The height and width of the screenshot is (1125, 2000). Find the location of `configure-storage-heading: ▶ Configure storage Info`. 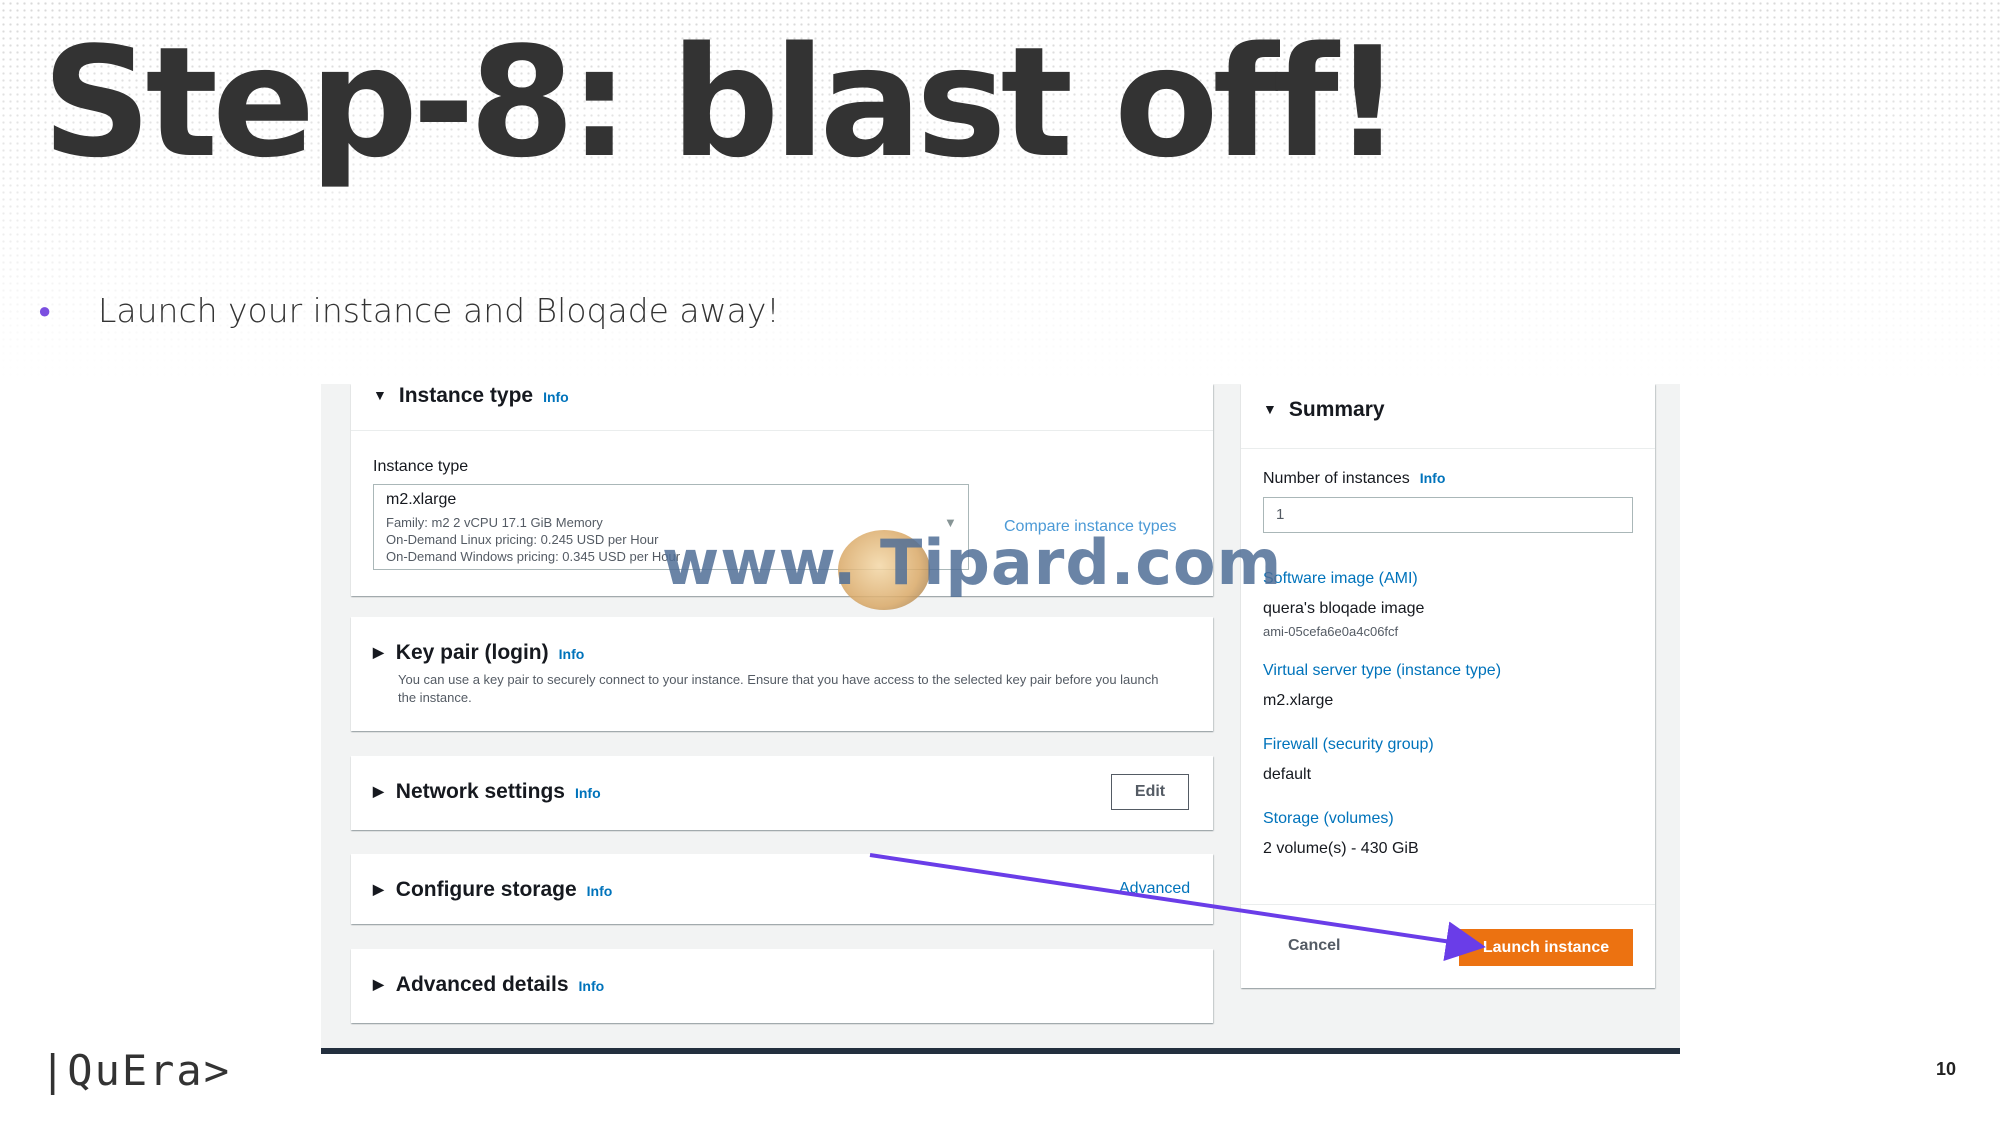

configure-storage-heading: ▶ Configure storage Info is located at coordinates (492, 890).